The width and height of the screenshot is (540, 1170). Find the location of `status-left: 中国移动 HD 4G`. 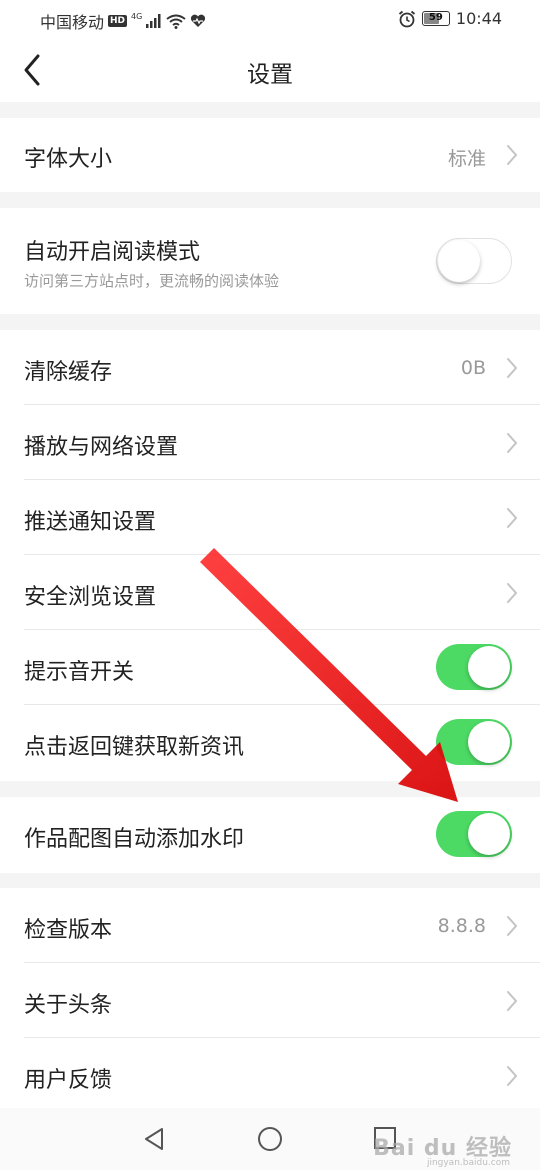

status-left: 中国移动 HD 4G is located at coordinates (123, 21).